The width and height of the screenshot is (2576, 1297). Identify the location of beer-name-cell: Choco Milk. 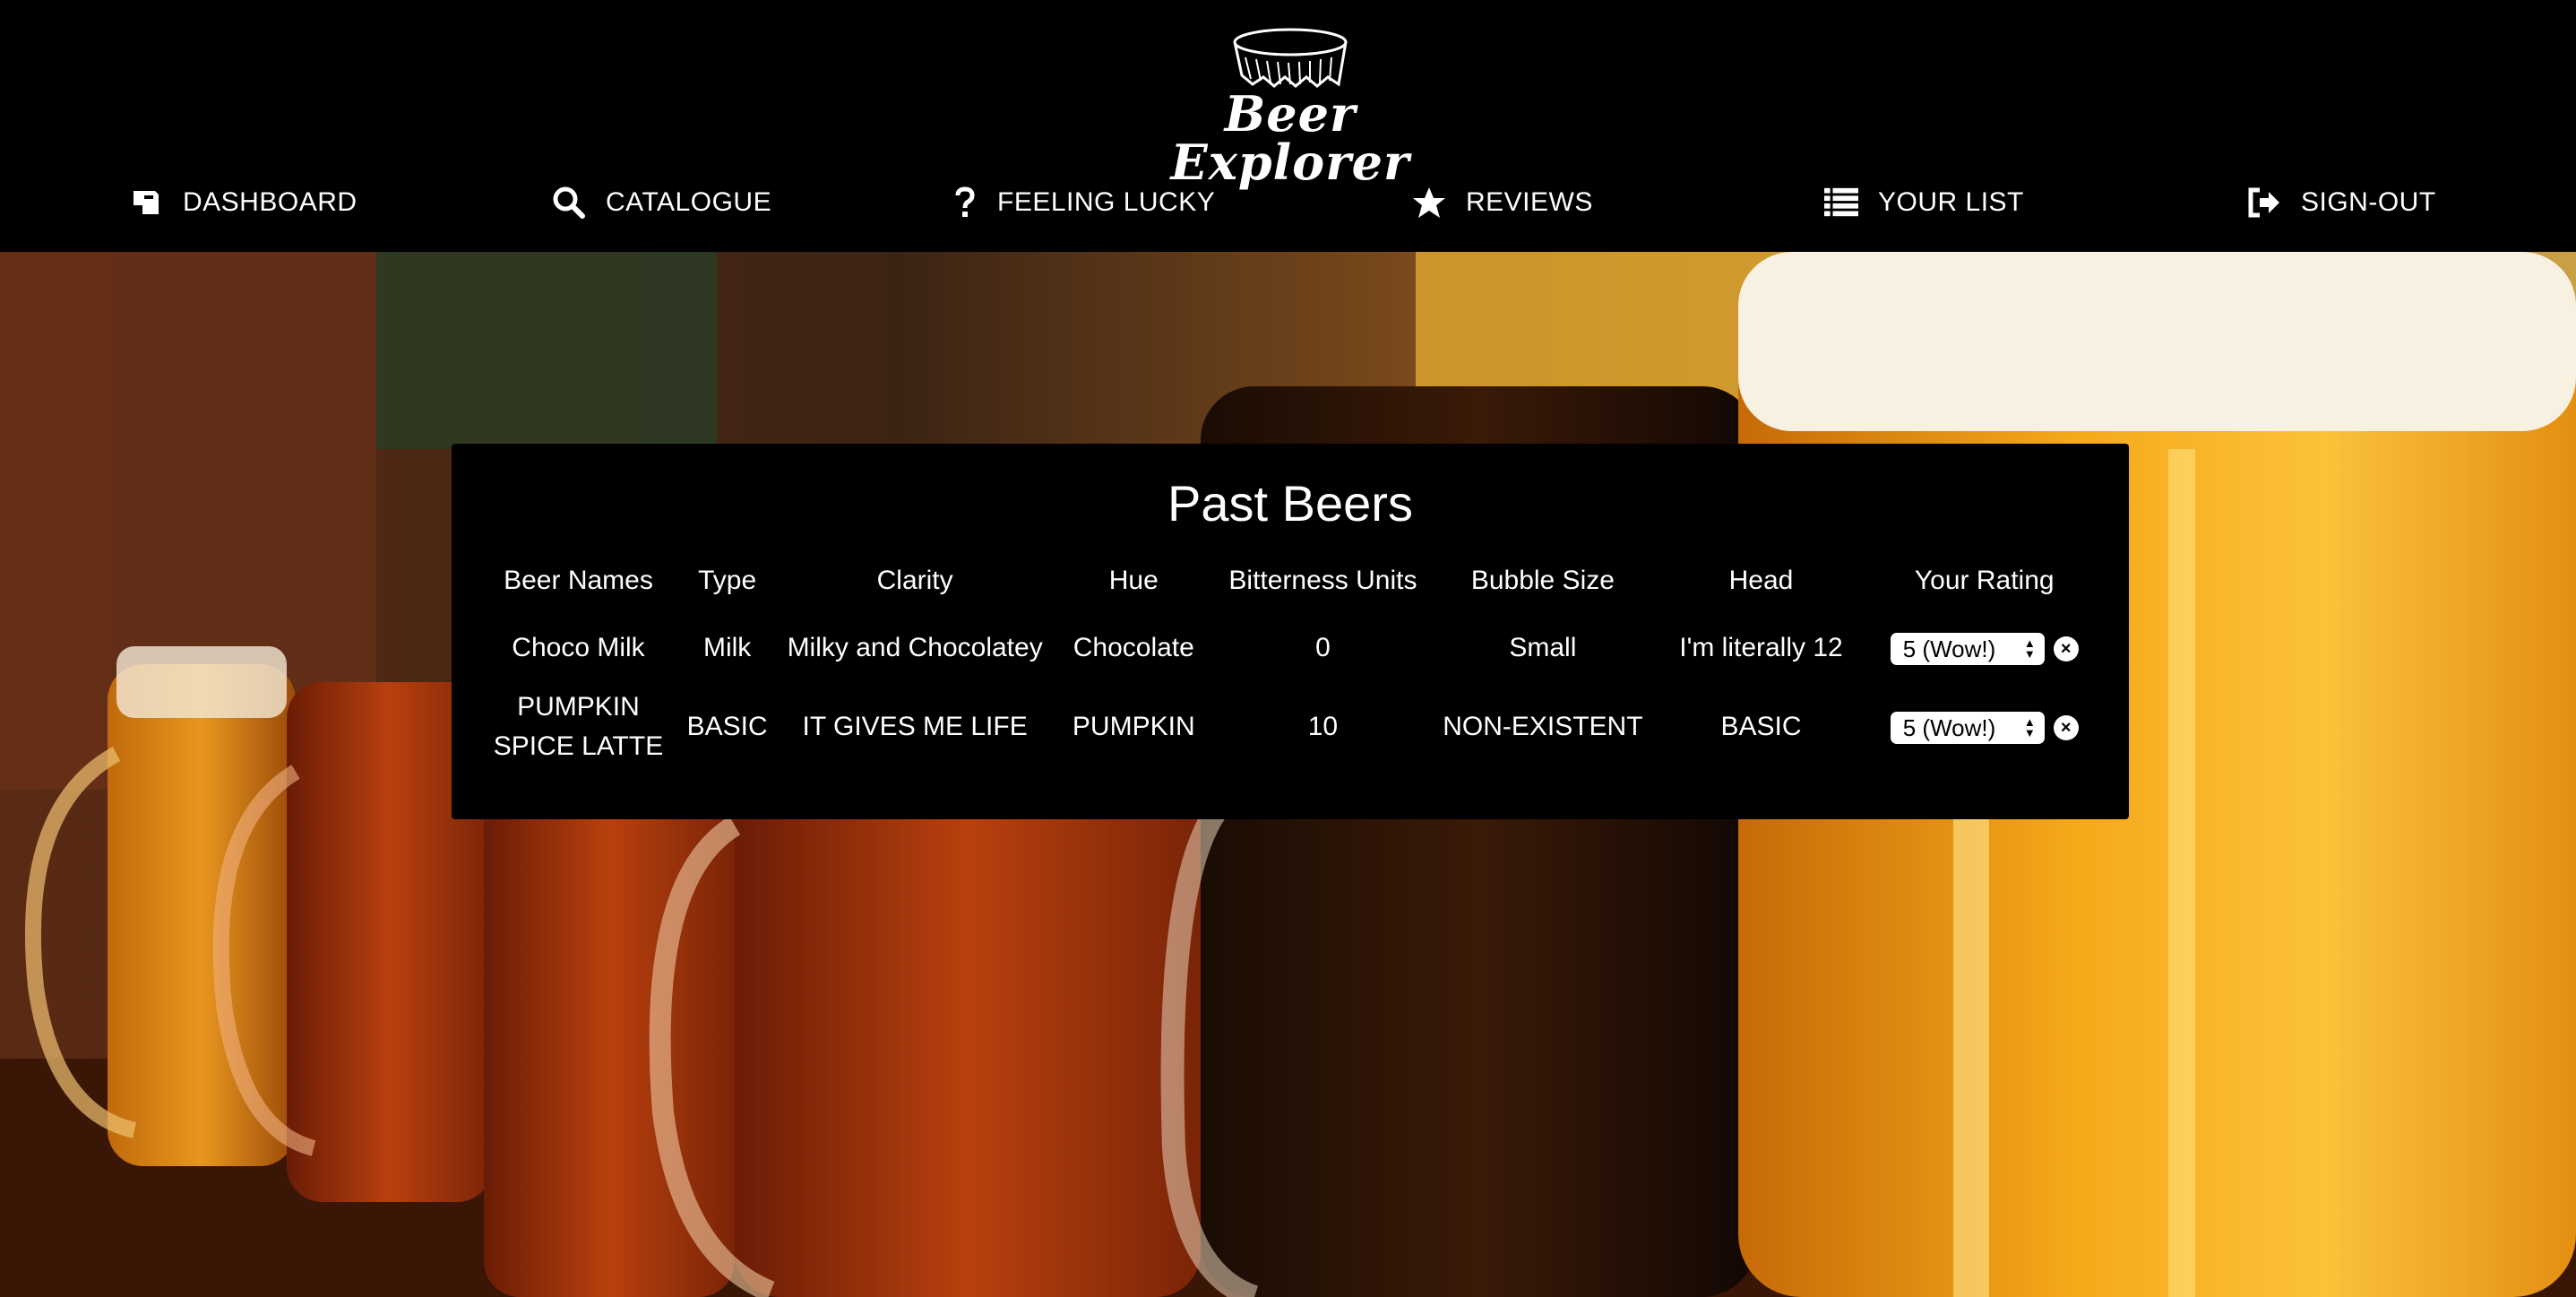
(578, 647).